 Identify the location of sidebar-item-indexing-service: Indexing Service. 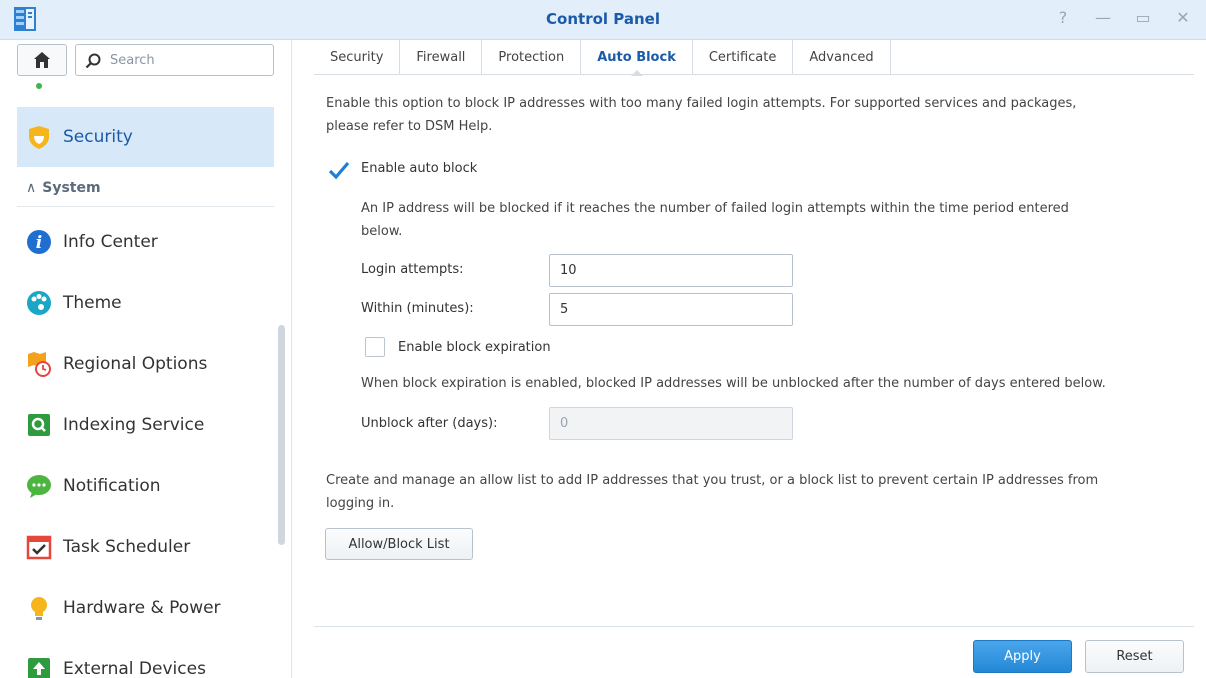
(145, 425).